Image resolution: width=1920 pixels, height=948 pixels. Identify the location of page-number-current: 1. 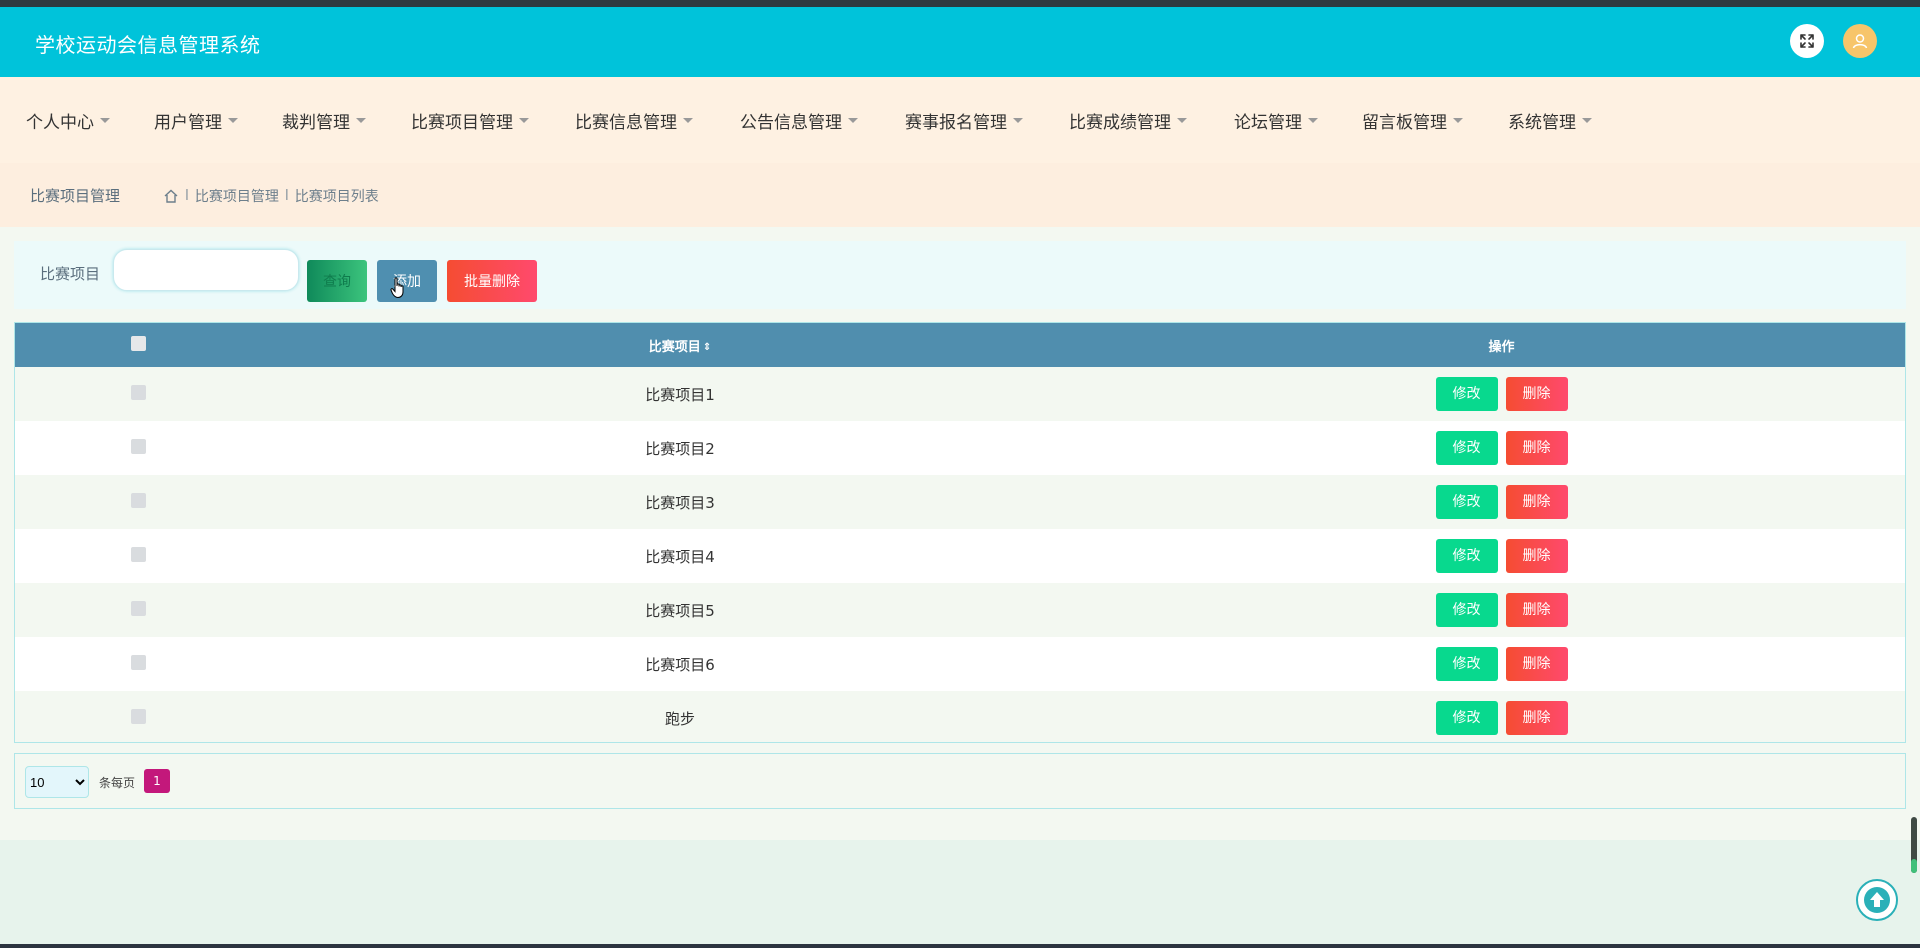
(157, 781).